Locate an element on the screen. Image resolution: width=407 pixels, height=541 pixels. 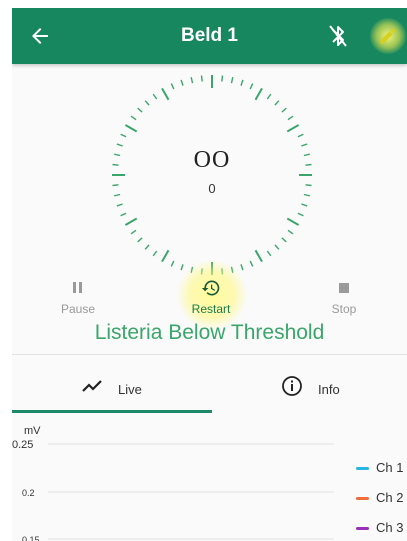
active-tab-indicator is located at coordinates (112, 411).